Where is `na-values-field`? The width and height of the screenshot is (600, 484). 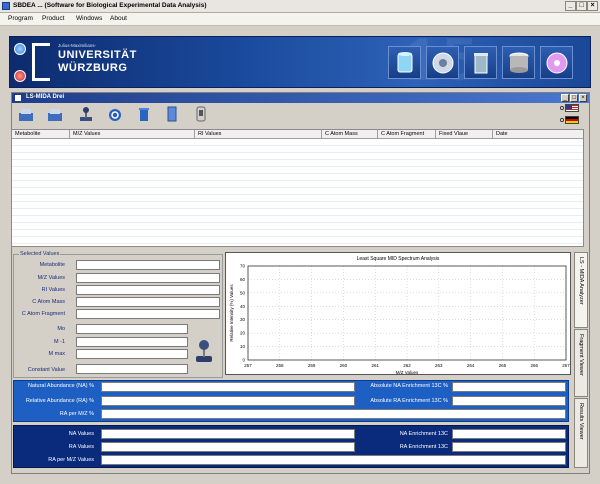 na-values-field is located at coordinates (228, 434).